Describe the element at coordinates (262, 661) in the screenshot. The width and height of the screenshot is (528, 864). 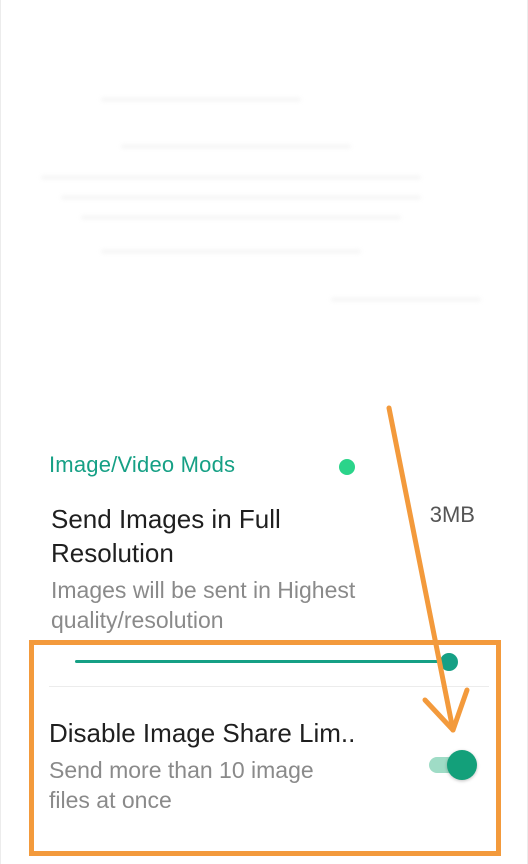
I see `slider-track` at that location.